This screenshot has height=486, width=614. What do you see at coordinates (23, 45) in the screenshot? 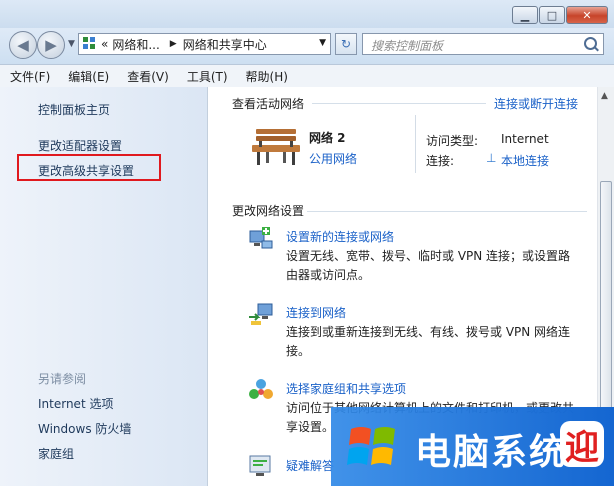
I see `back-button: ◀` at bounding box center [23, 45].